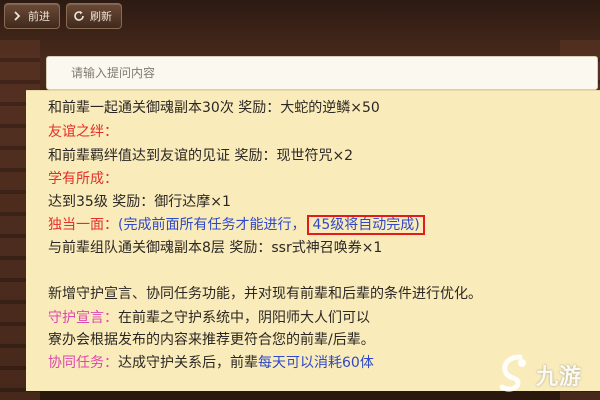 This screenshot has width=600, height=400. I want to click on task-line-3: 达到35级 奖励：御行达摩×1, so click(139, 202).